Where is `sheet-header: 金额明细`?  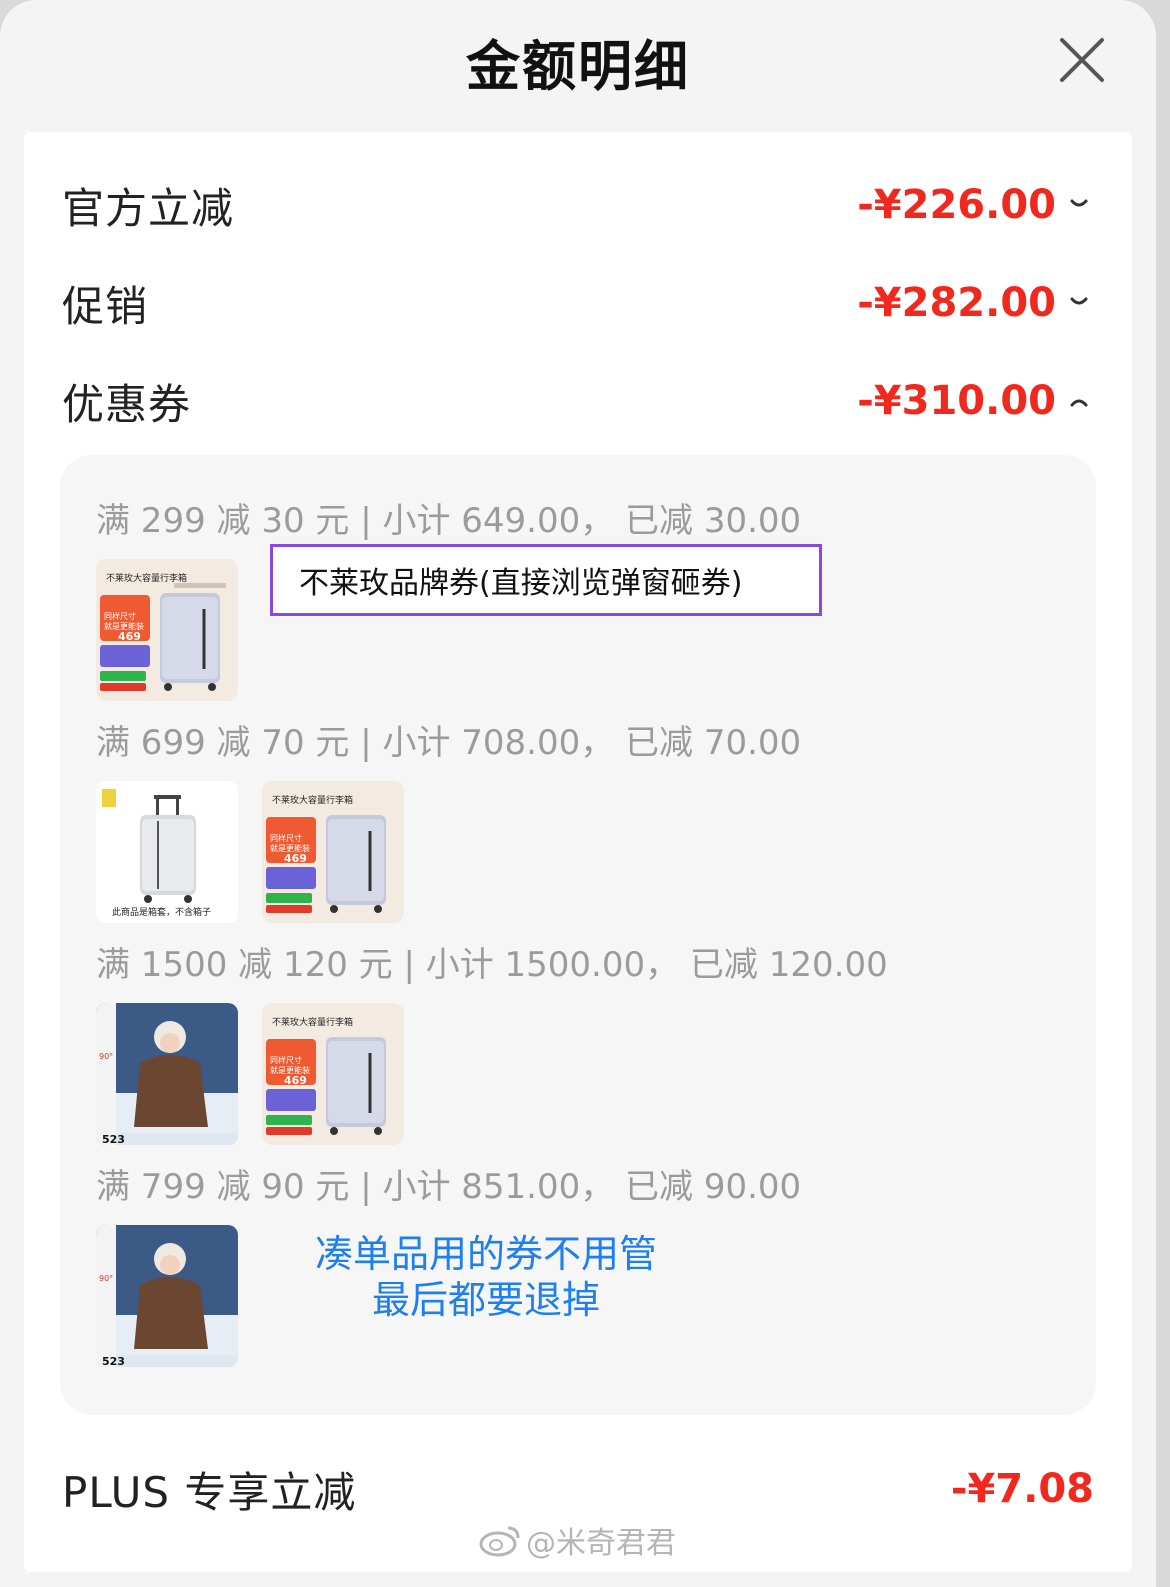
sheet-header: 金额明细 is located at coordinates (578, 60).